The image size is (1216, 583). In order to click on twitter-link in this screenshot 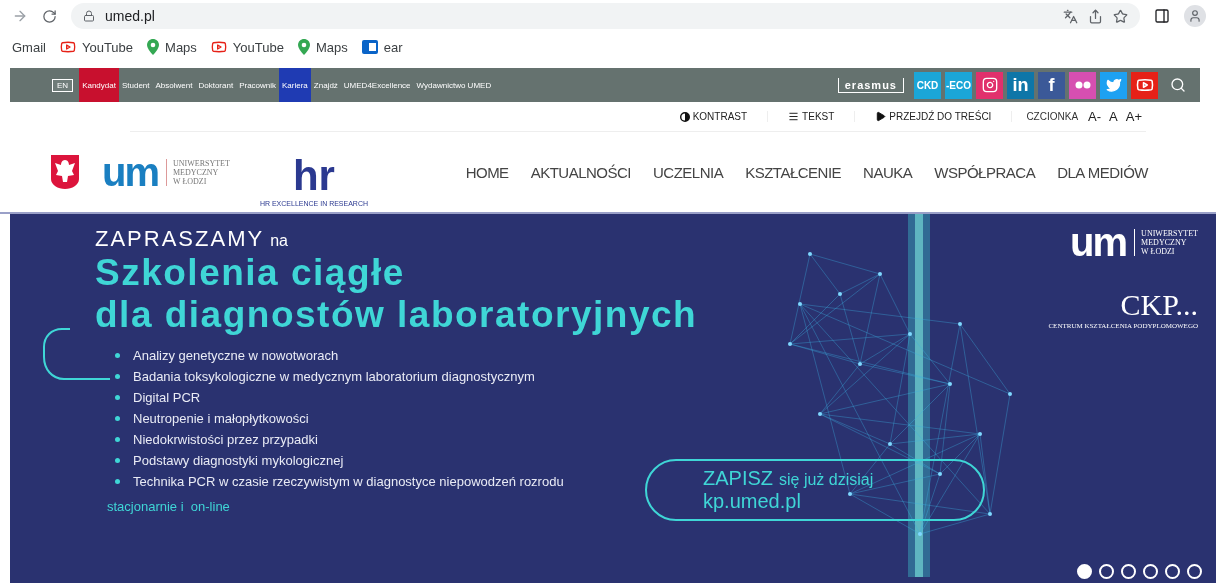, I will do `click(1113, 85)`.